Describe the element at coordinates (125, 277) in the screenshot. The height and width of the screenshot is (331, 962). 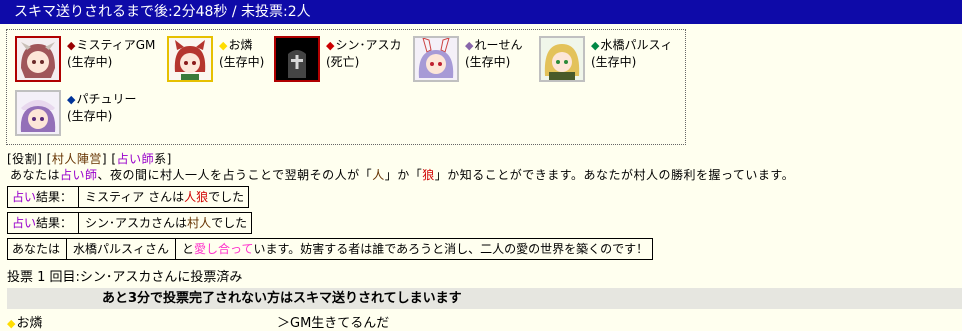
I see `vote-status: 投票 1 回目:シン･アスカさんに投票済み` at that location.